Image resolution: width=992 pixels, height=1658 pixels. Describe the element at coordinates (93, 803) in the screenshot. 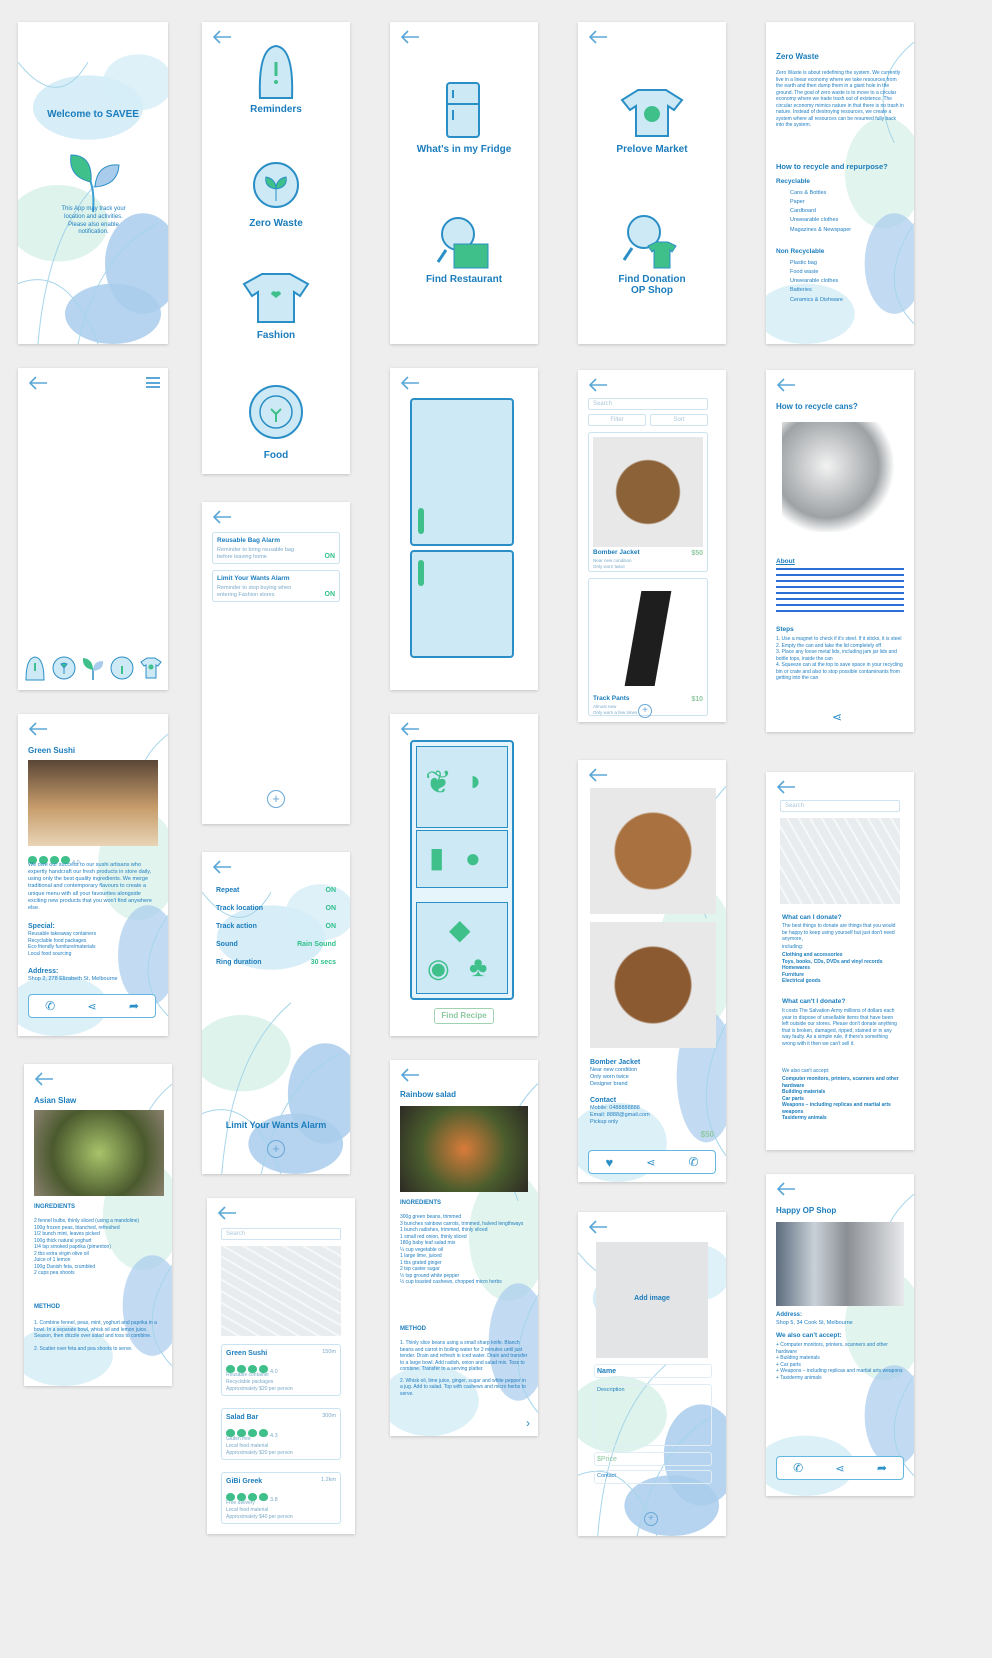

I see `restaurant-photo` at that location.